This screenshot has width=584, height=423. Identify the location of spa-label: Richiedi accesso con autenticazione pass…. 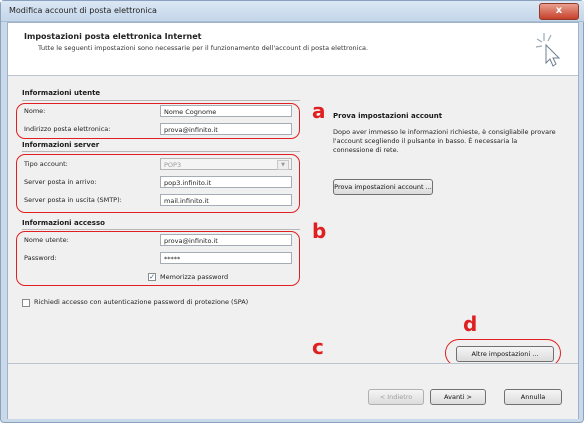
(141, 302).